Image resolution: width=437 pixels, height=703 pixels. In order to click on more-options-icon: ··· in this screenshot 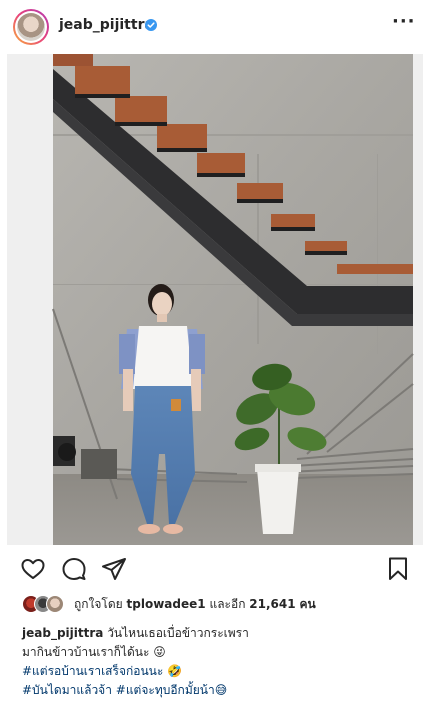, I will do `click(404, 22)`.